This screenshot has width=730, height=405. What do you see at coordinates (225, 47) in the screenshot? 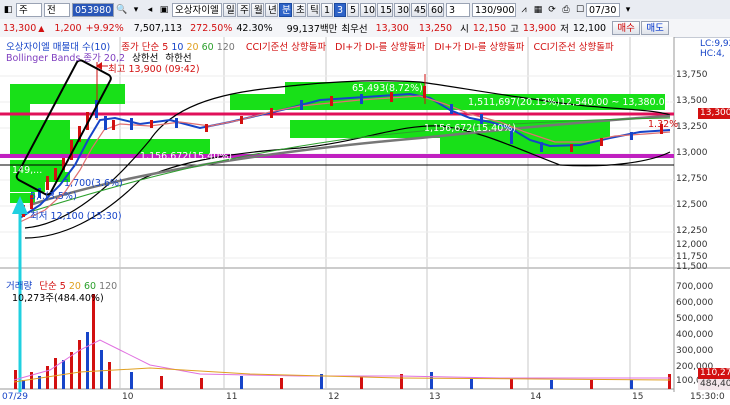
I see `legend-ma120: 120` at bounding box center [225, 47].